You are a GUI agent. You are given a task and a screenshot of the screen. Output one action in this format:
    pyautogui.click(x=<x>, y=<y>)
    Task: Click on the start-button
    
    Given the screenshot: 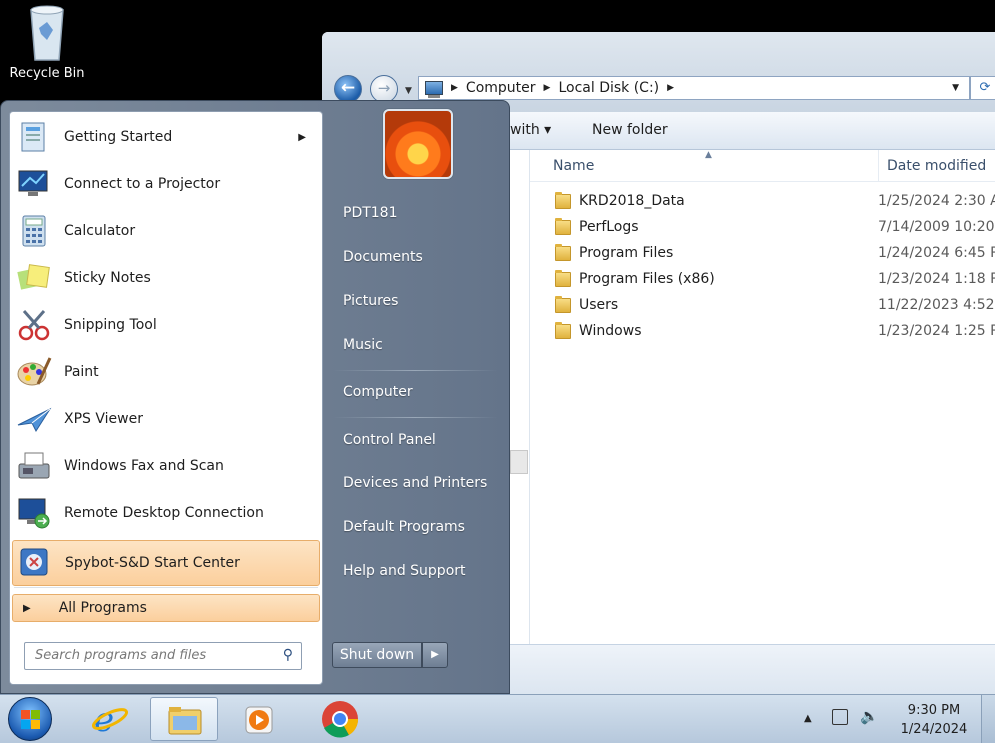 What is the action you would take?
    pyautogui.click(x=30, y=719)
    